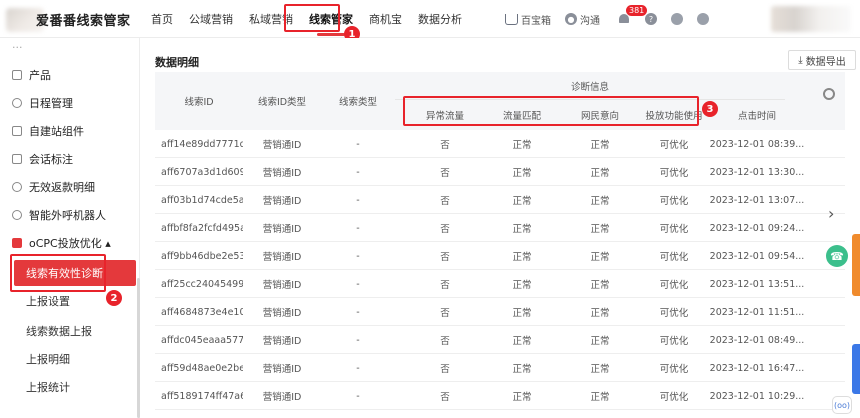  Describe the element at coordinates (17, 75) in the screenshot. I see `box-icon` at that location.